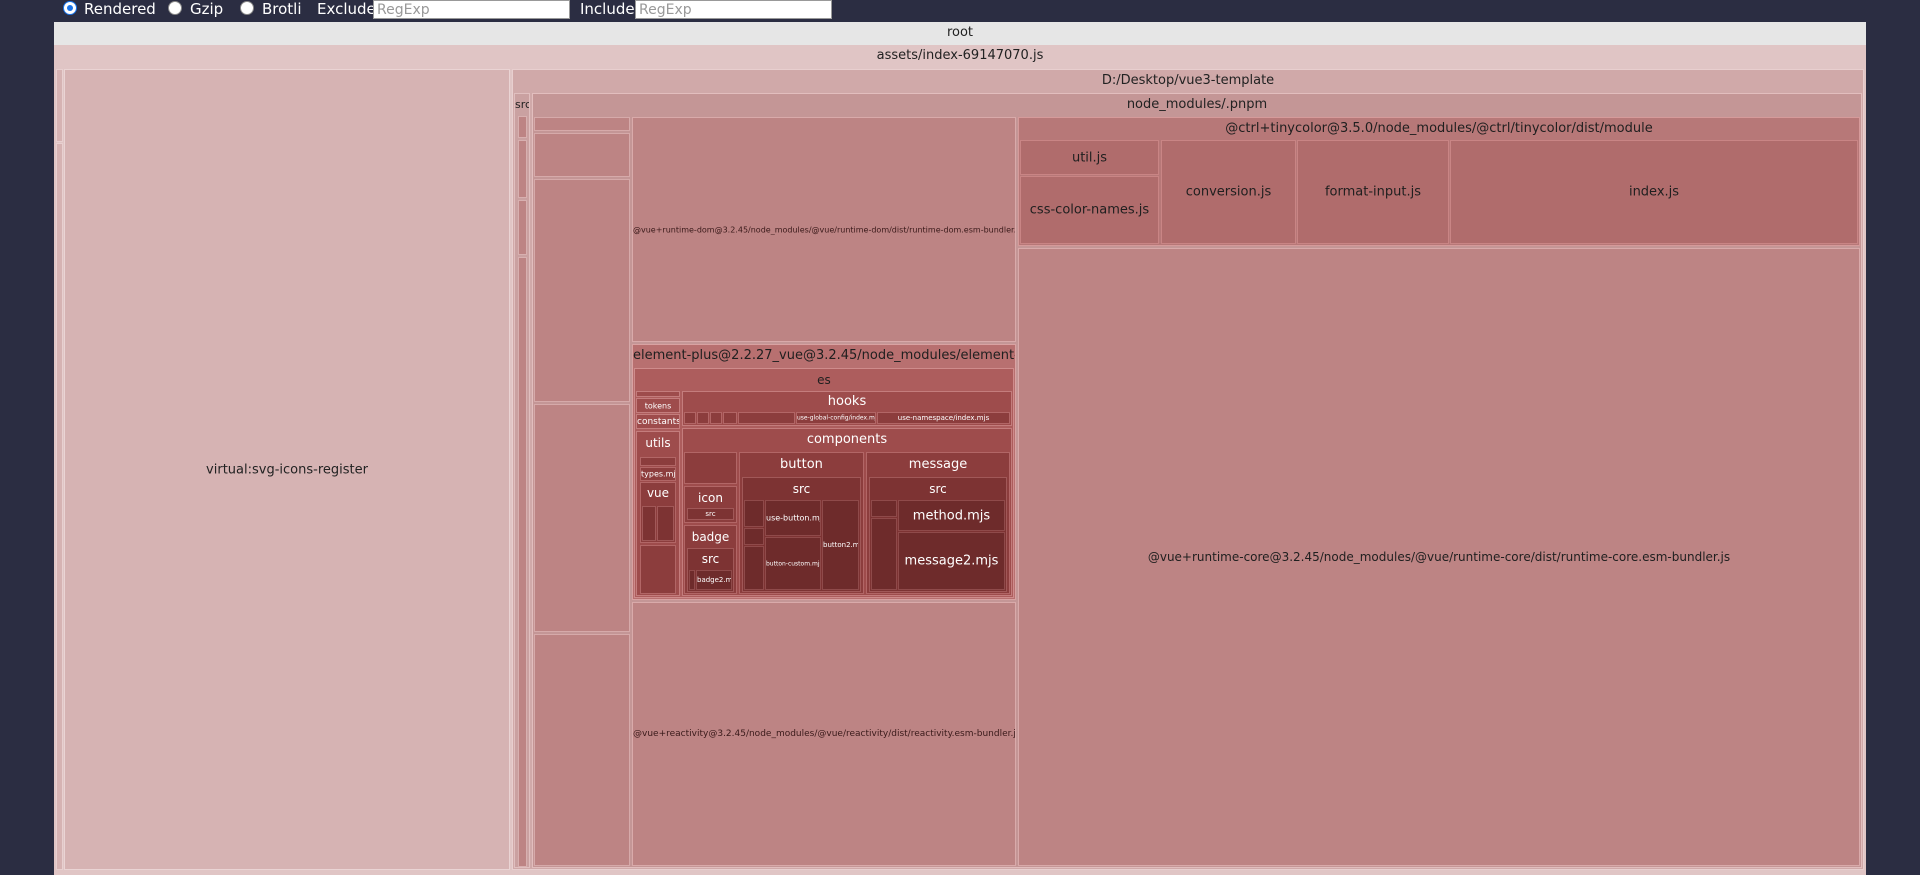 The image size is (1920, 875). What do you see at coordinates (70, 8) in the screenshot?
I see `rendered-radio` at bounding box center [70, 8].